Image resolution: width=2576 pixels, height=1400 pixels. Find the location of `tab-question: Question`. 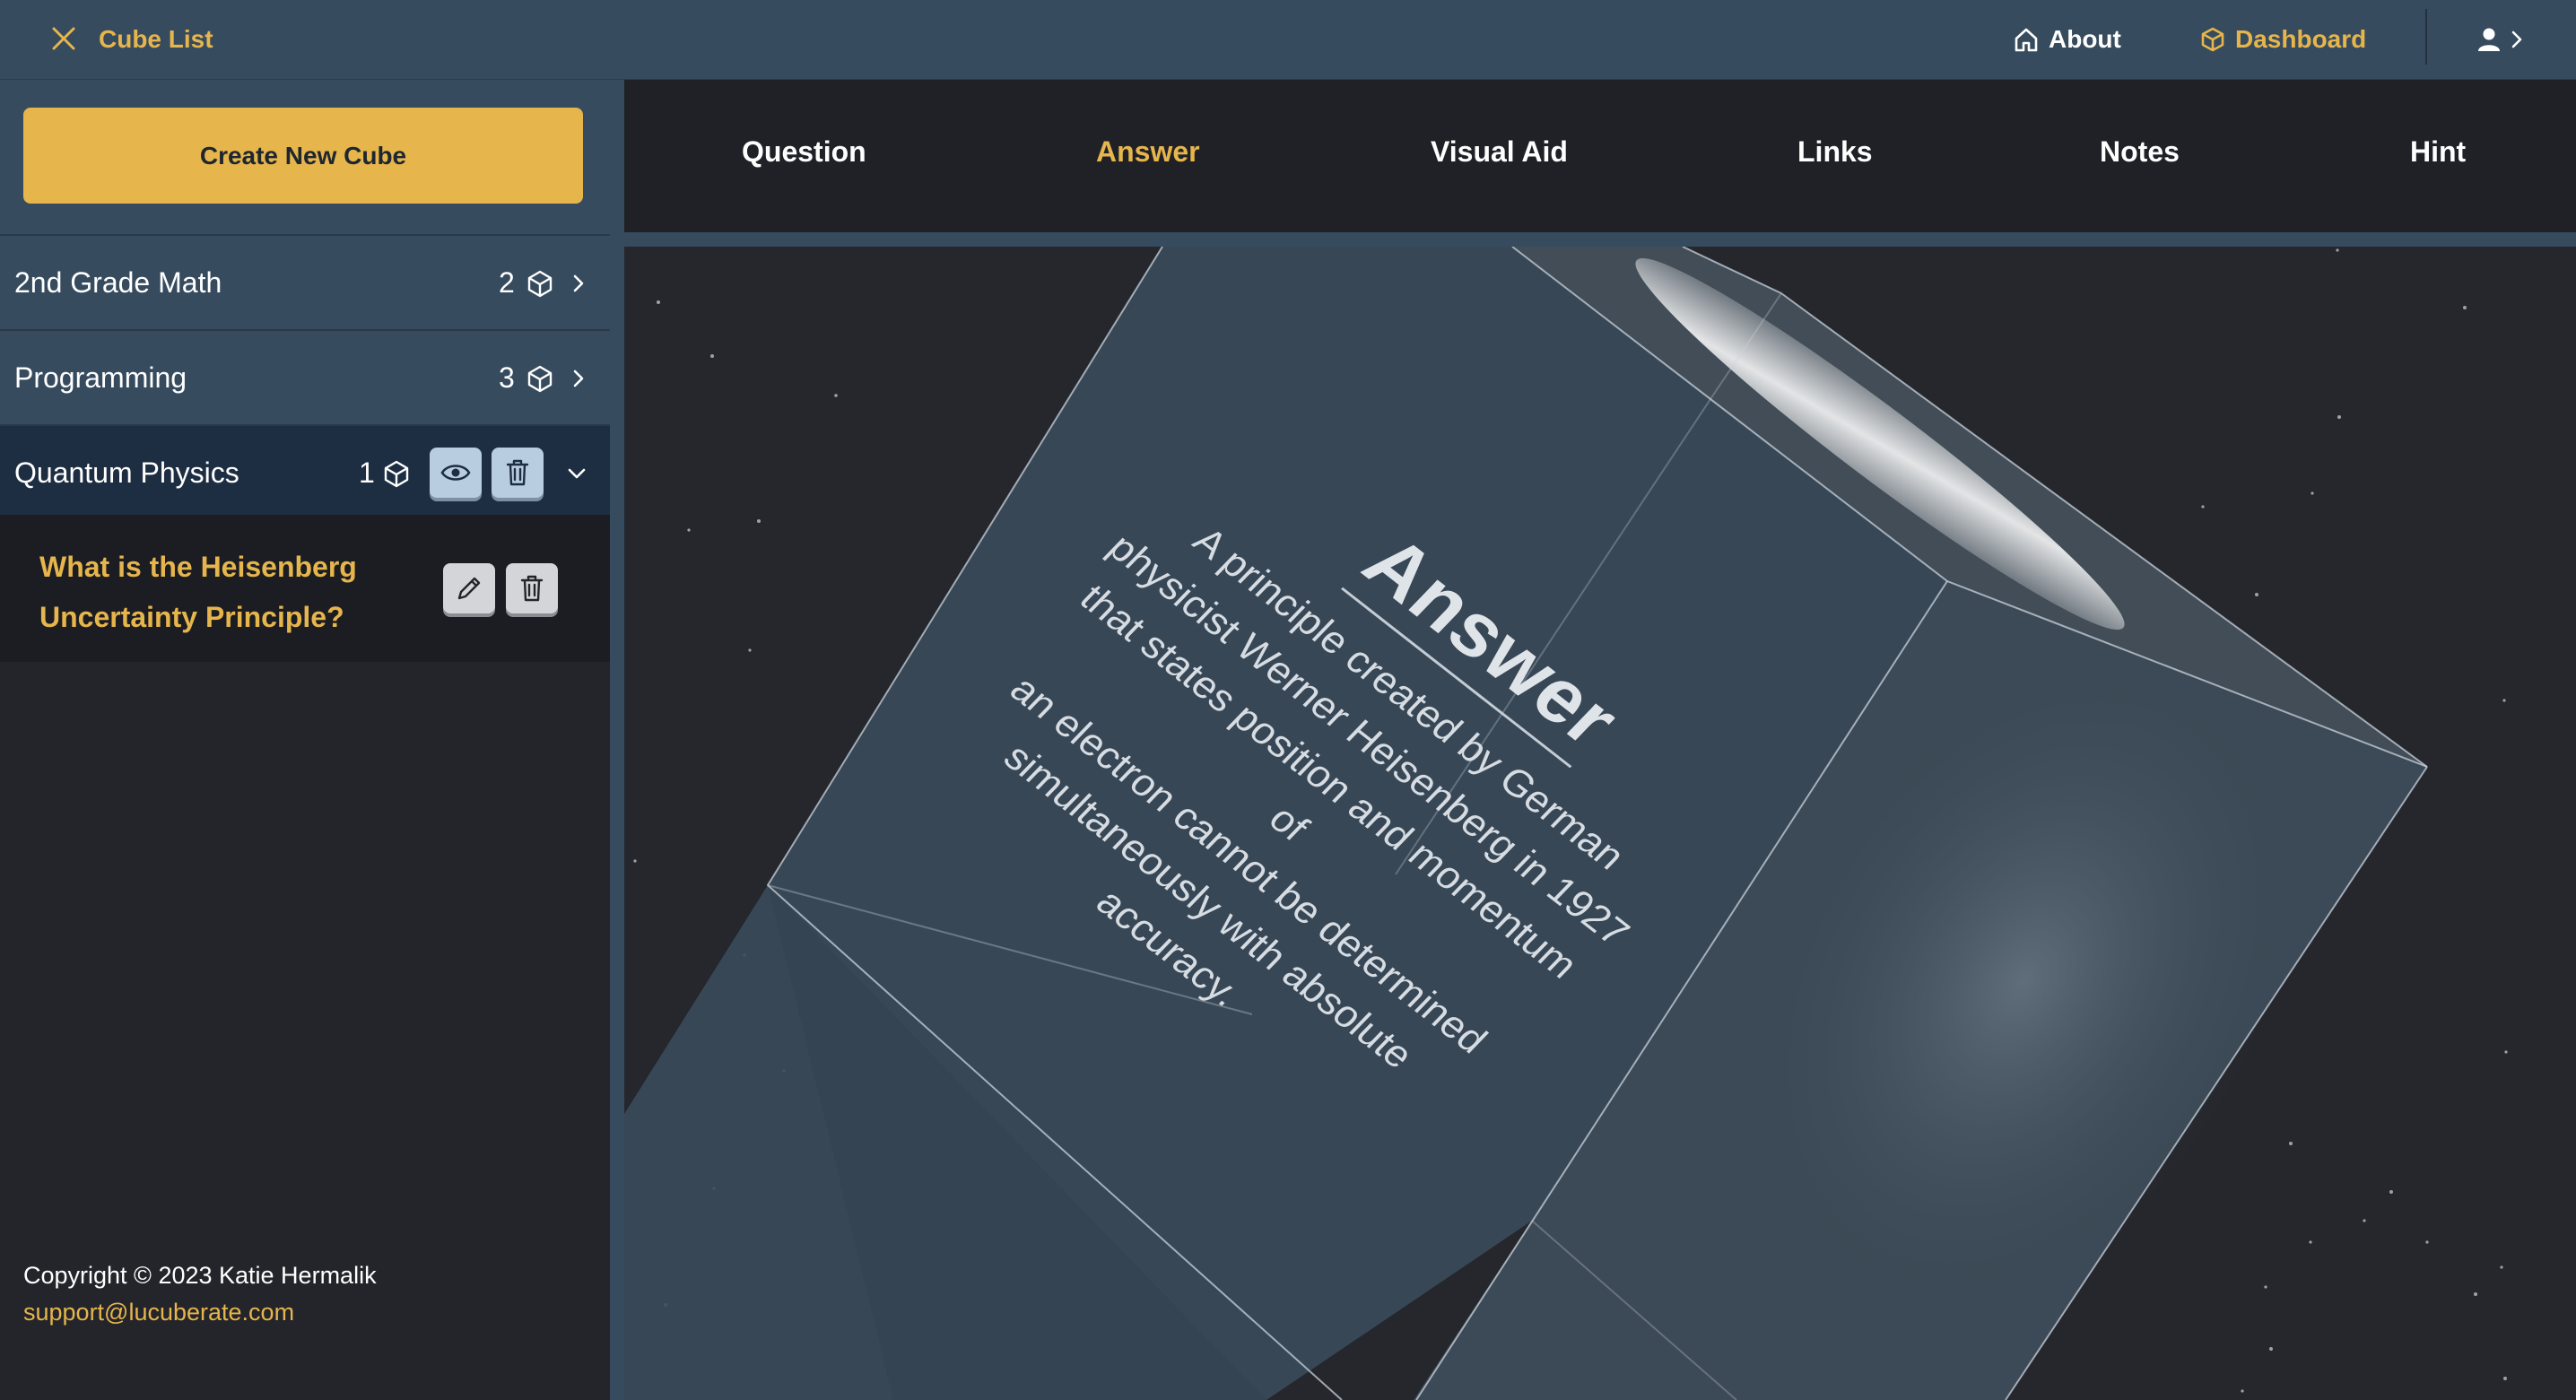

tab-question: Question is located at coordinates (804, 152).